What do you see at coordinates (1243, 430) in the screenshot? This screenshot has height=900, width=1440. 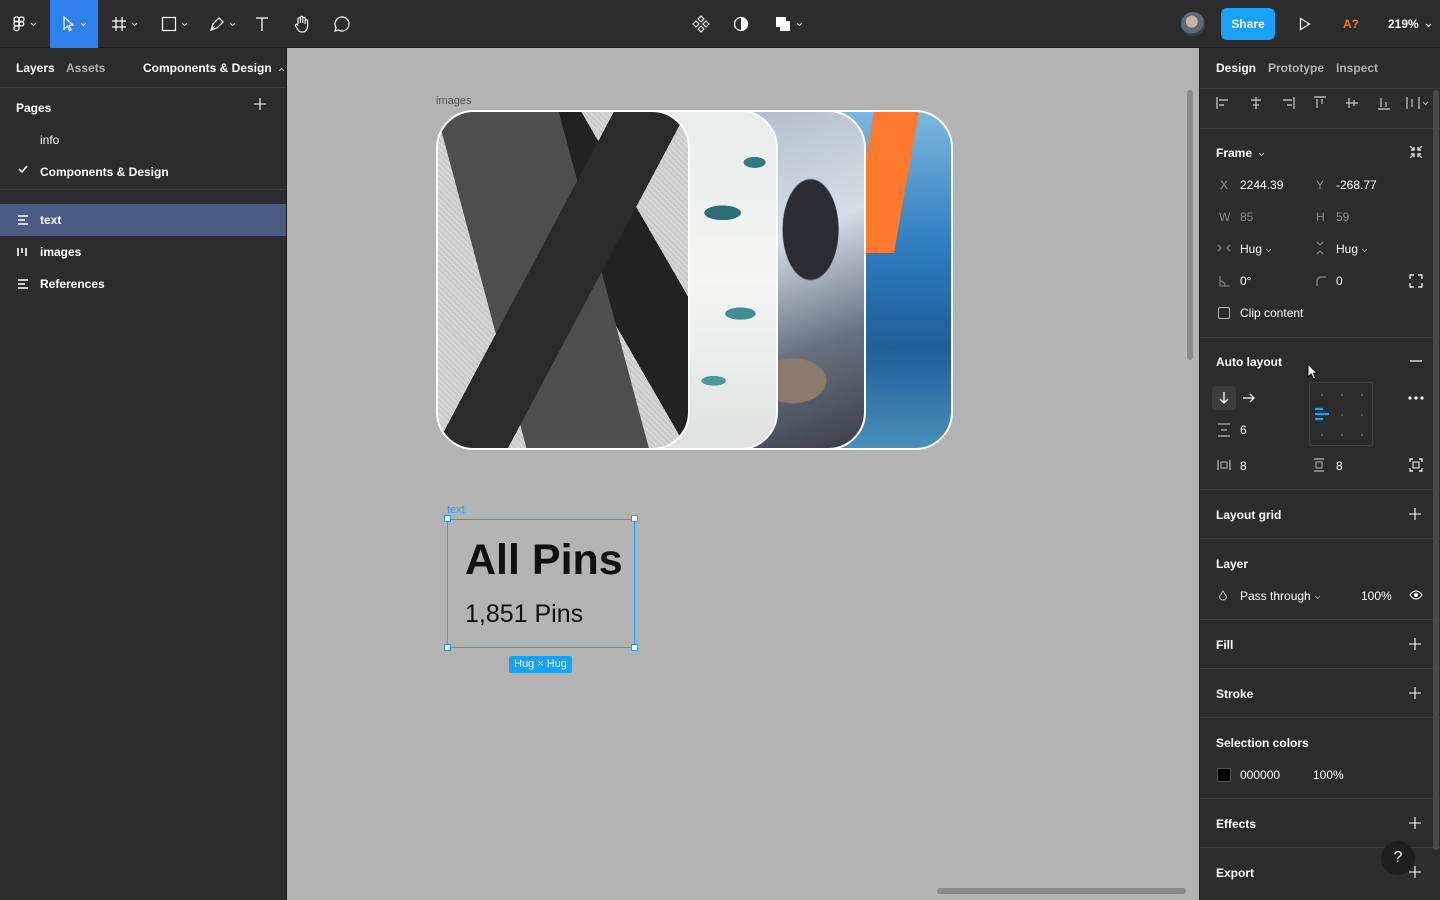 I see `item-spacing-input: 6` at bounding box center [1243, 430].